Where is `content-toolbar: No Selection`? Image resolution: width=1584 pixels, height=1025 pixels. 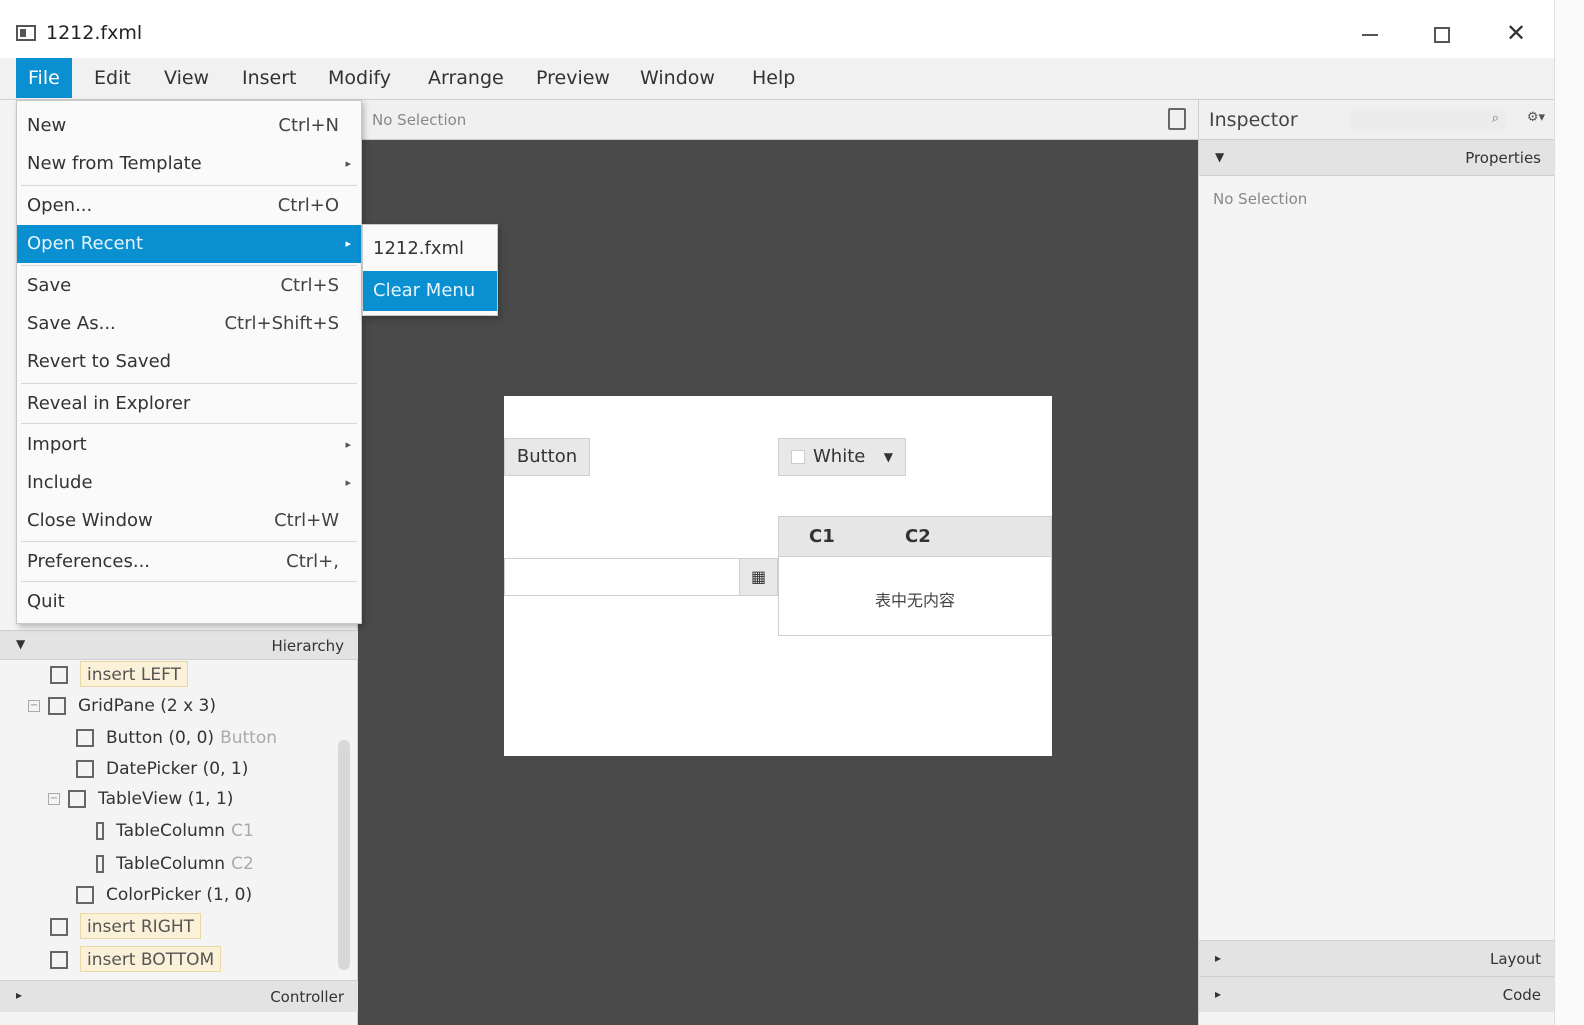 content-toolbar: No Selection is located at coordinates (778, 120).